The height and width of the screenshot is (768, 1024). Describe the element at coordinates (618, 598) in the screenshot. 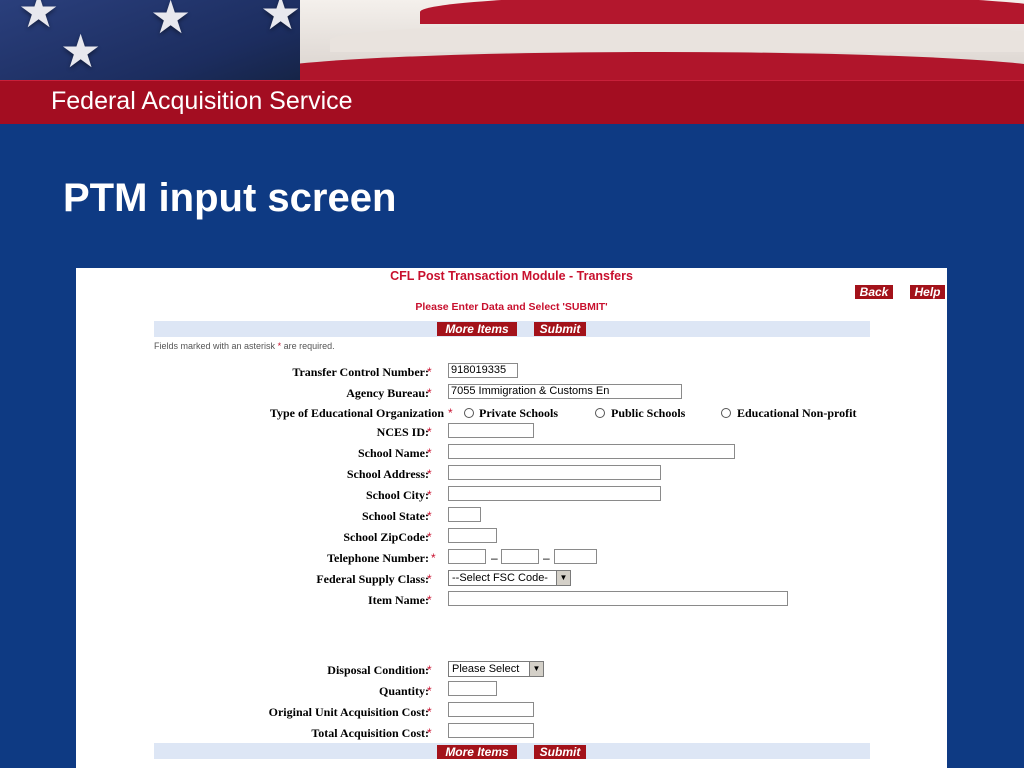

I see `item-name-input` at that location.